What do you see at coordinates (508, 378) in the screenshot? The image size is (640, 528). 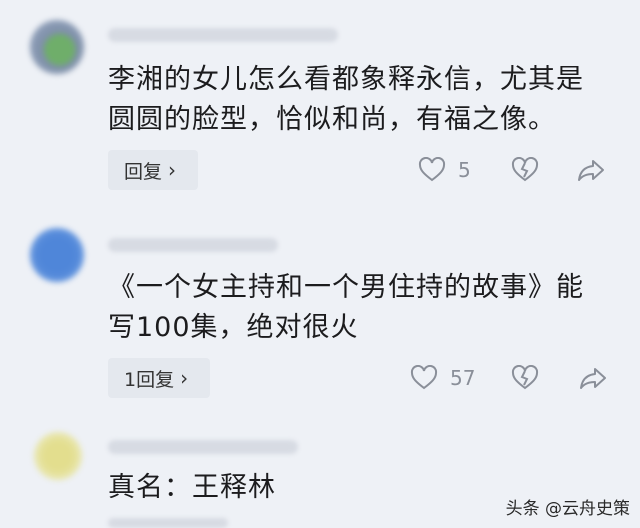 I see `comment-actions: 57` at bounding box center [508, 378].